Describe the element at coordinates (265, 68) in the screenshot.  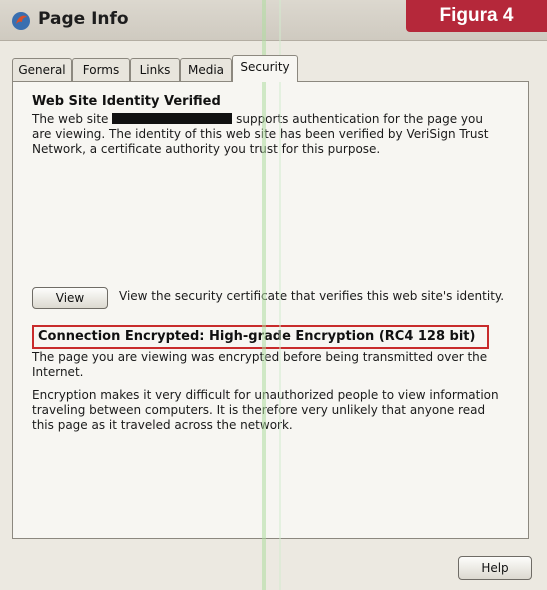
I see `tab-security: Security` at that location.